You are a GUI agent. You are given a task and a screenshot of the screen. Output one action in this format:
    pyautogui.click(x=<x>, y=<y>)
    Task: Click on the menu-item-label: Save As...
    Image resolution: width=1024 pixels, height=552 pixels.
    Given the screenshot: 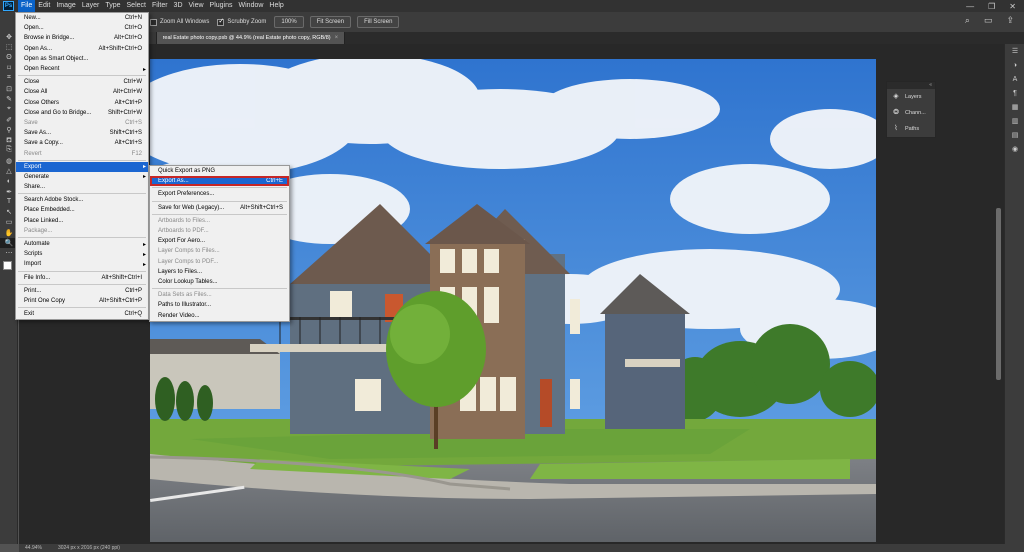 What is the action you would take?
    pyautogui.click(x=38, y=133)
    